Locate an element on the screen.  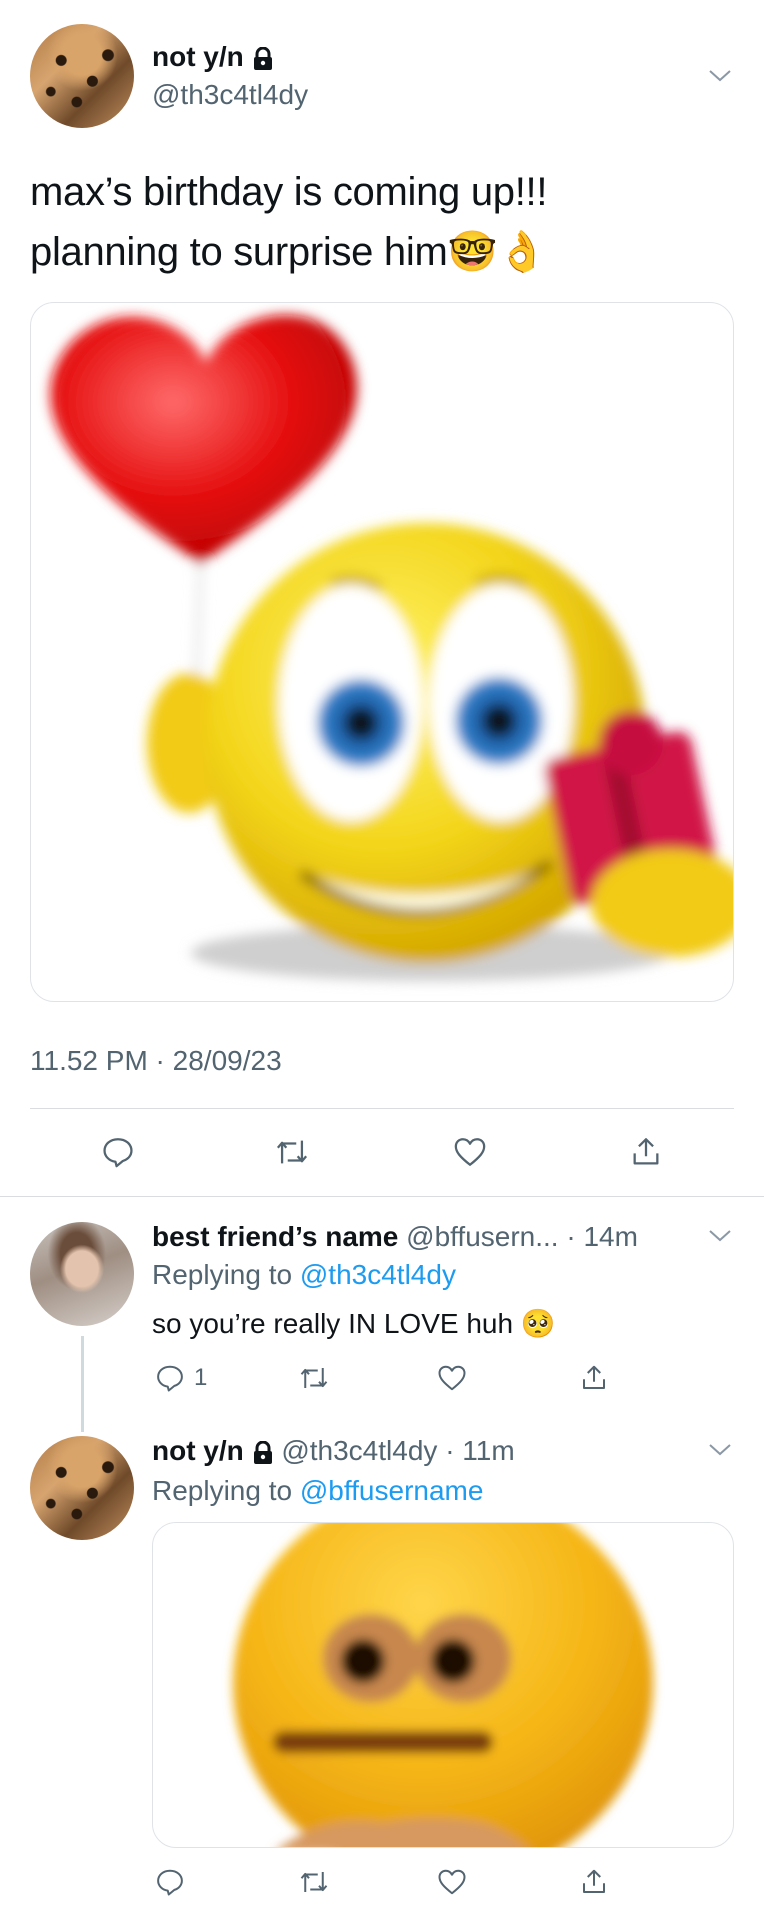
replying-to: Replying to @bffusername is located at coordinates (317, 1491).